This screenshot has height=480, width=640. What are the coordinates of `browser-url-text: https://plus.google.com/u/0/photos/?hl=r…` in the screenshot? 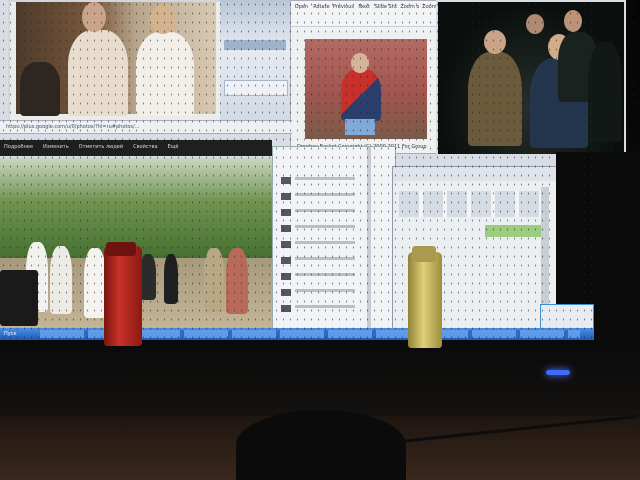 It's located at (73, 127).